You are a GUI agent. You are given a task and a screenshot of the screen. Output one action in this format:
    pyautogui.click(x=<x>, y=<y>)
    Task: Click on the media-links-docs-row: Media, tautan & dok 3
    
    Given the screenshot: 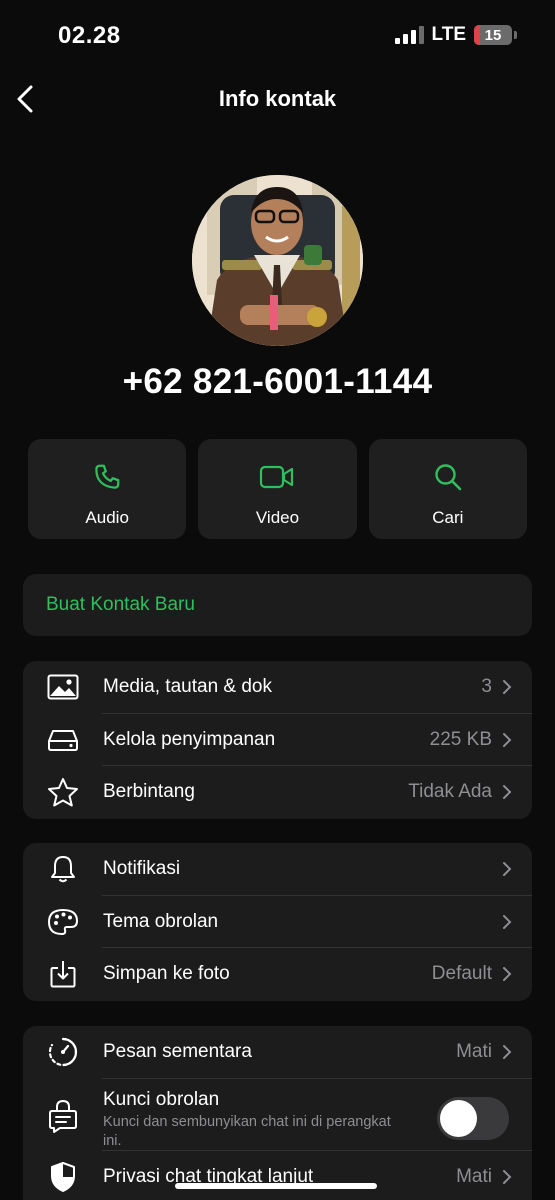 What is the action you would take?
    pyautogui.click(x=277, y=687)
    